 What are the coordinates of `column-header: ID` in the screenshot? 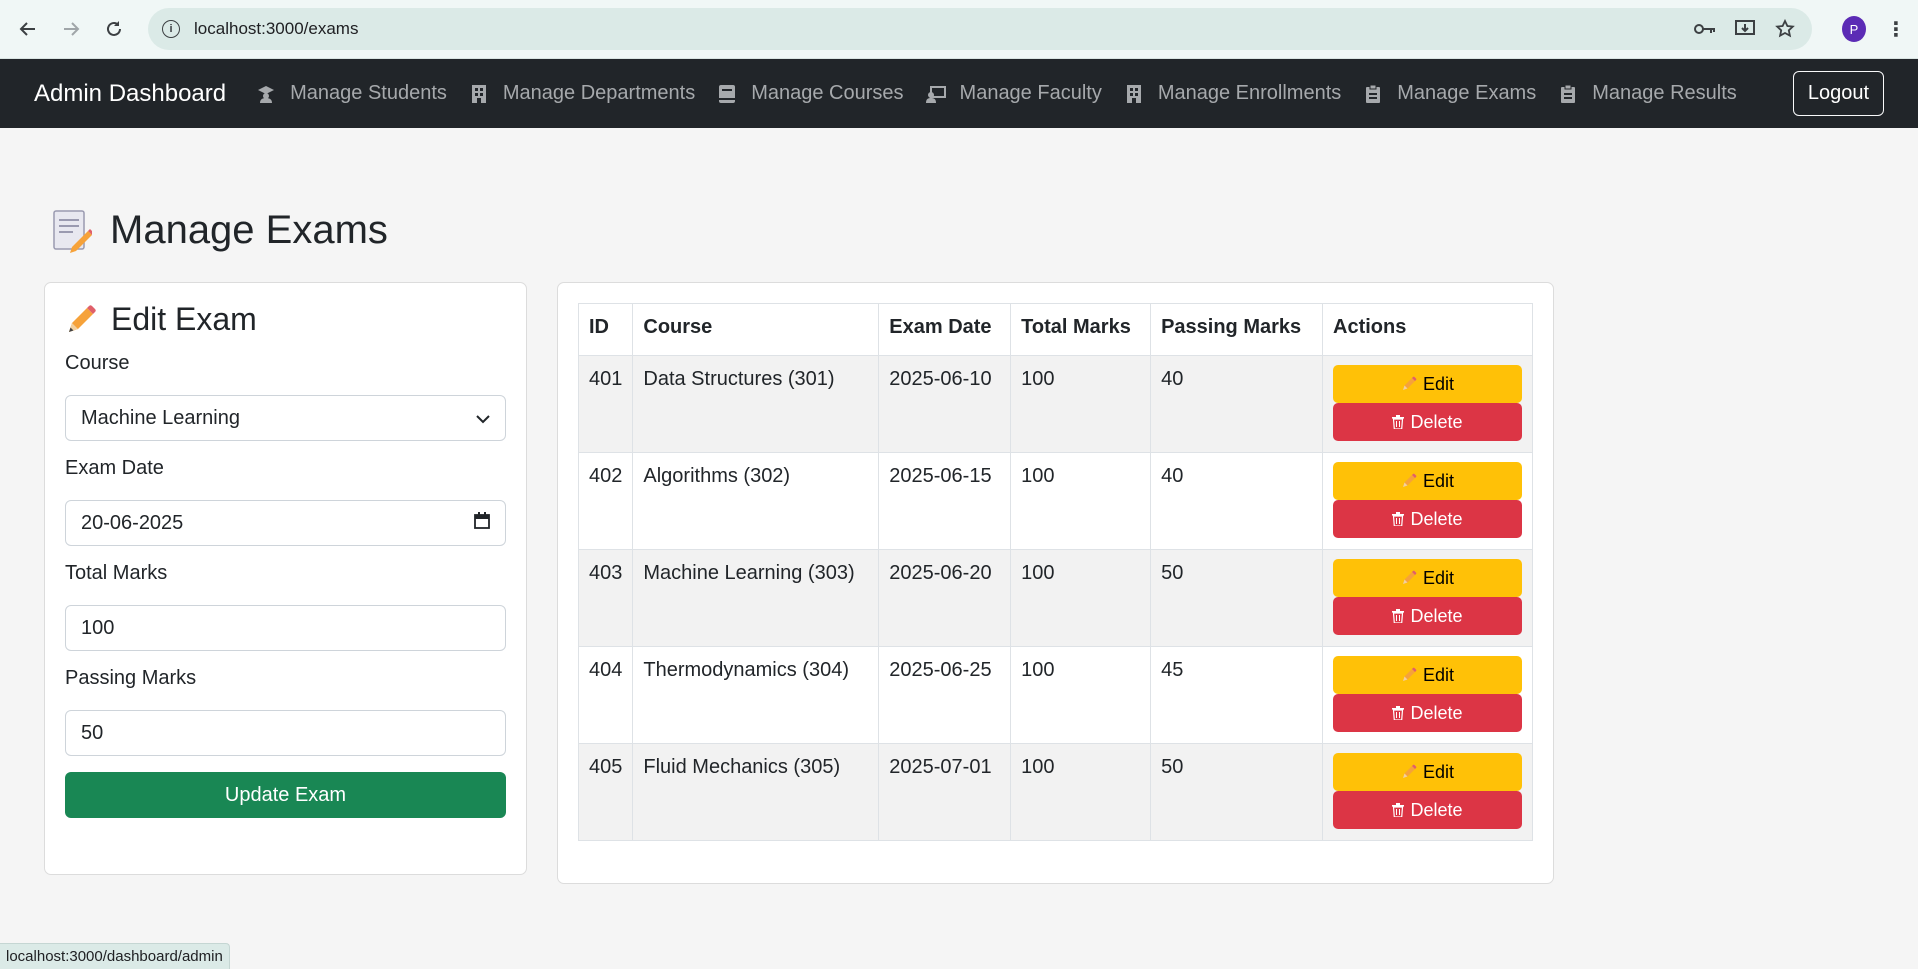 It's located at (605, 329).